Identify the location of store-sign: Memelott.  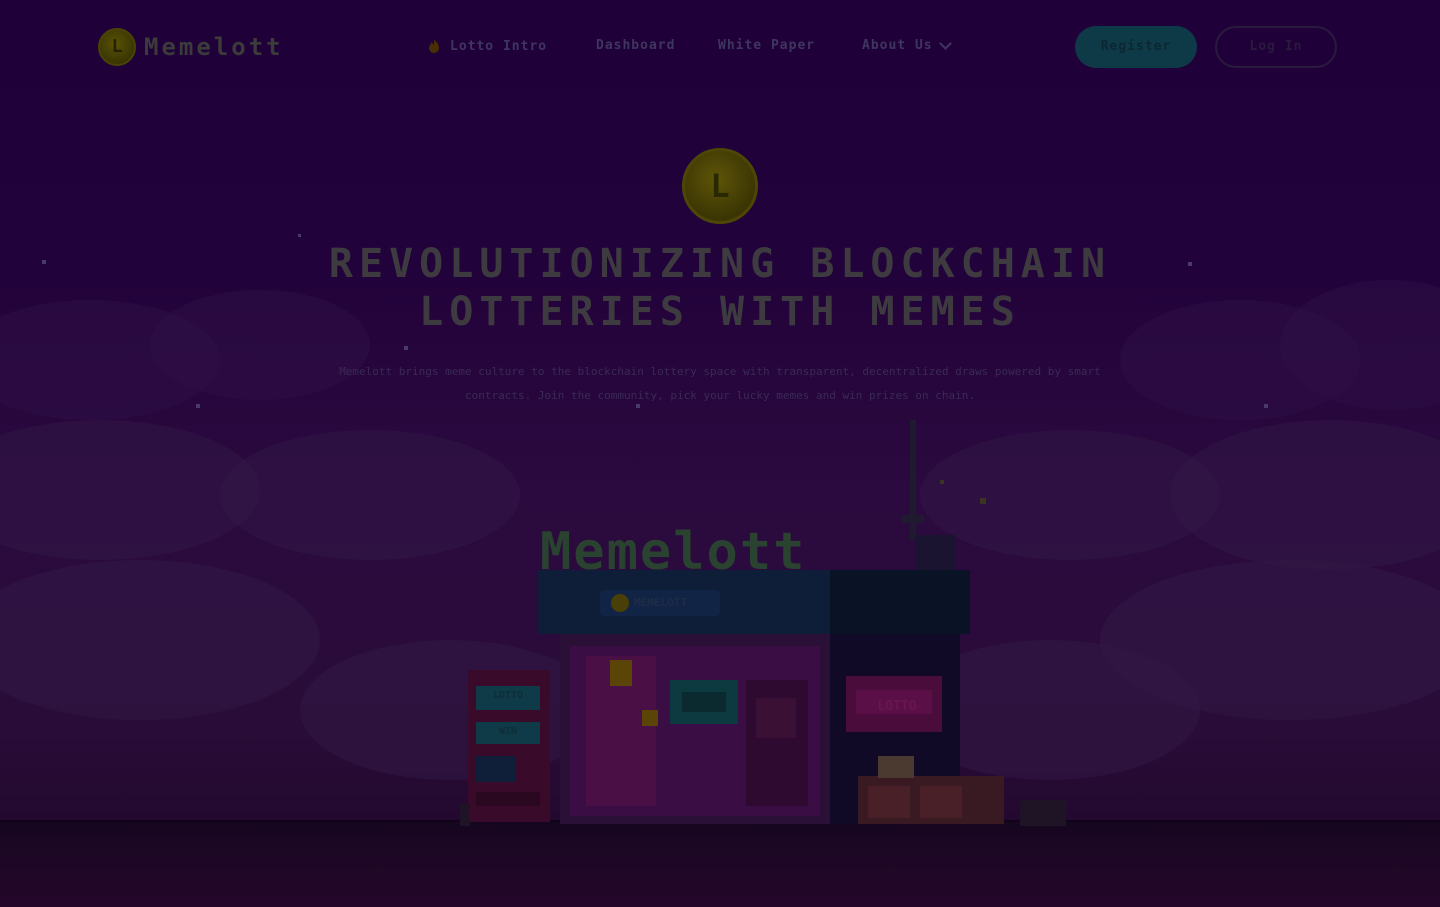
(673, 552).